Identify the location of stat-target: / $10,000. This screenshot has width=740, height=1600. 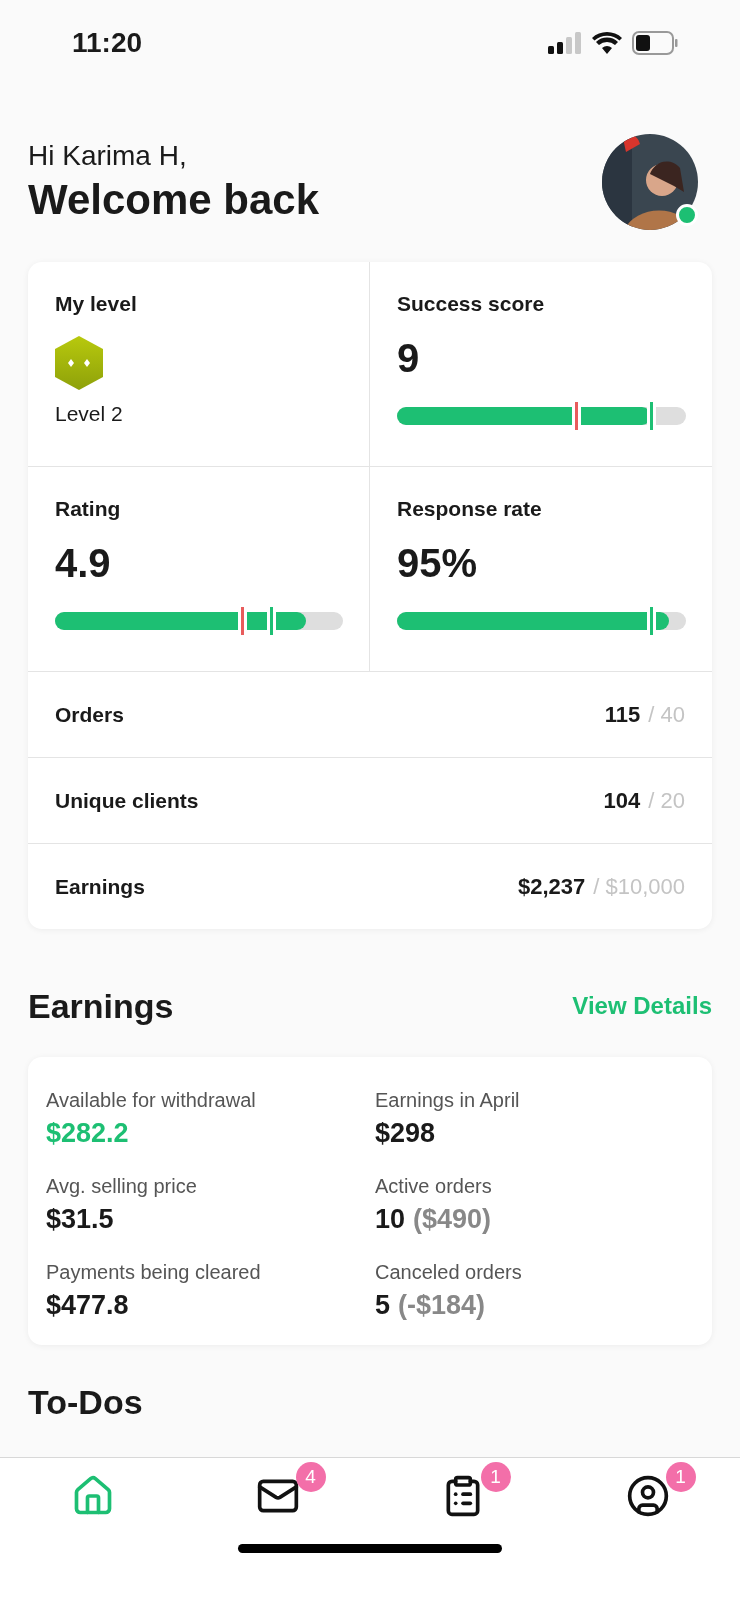
(639, 886).